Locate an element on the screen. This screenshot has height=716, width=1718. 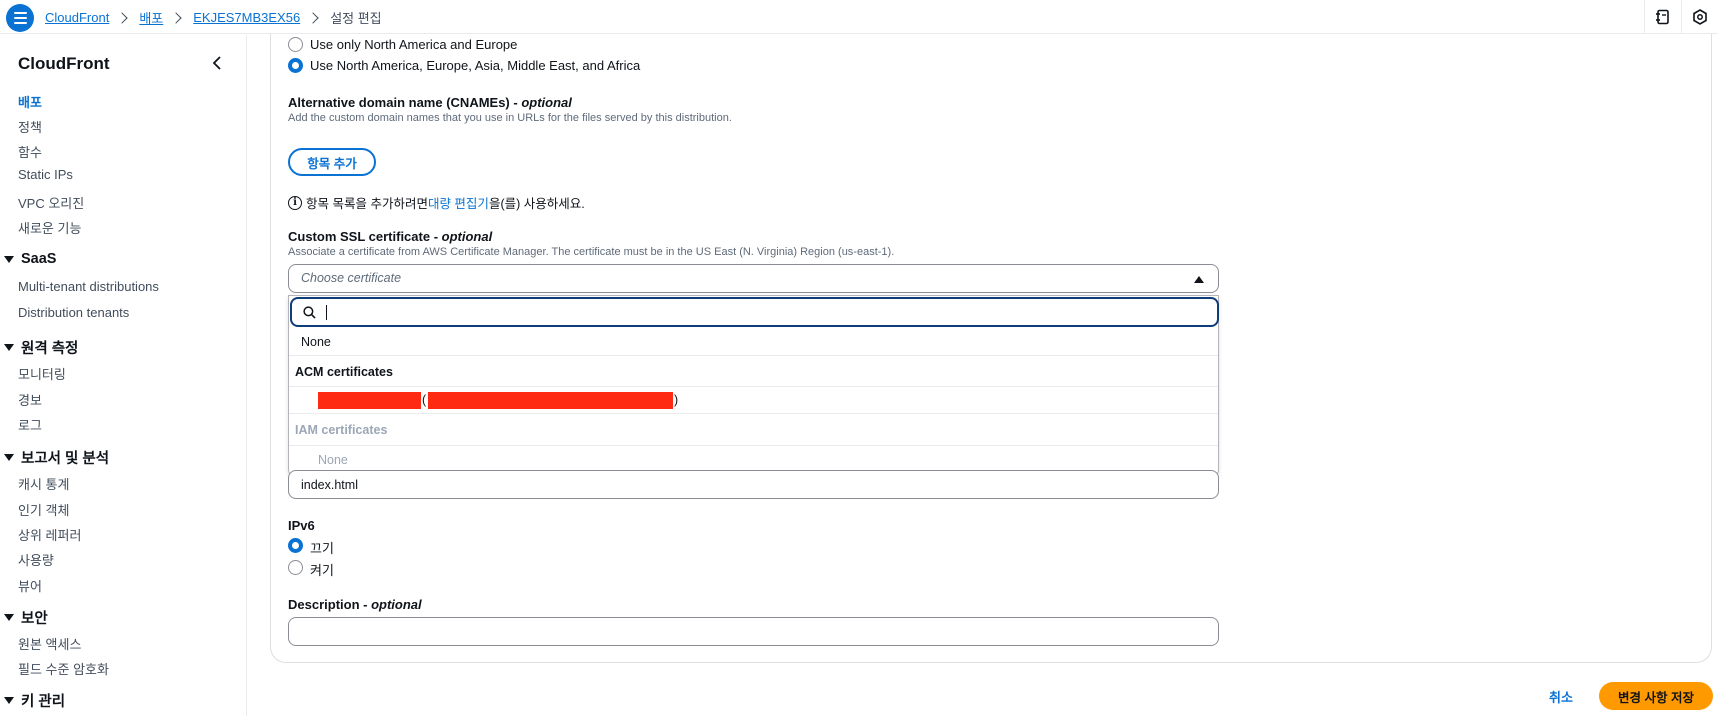
option-acm-certificate: ( ) is located at coordinates (753, 400).